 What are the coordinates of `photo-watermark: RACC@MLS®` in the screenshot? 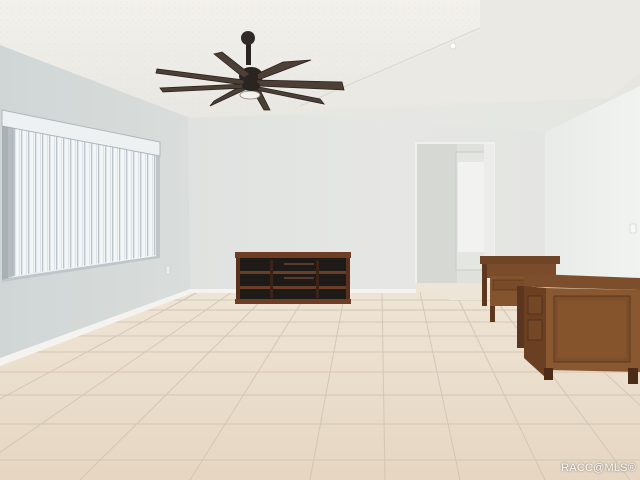 It's located at (598, 468).